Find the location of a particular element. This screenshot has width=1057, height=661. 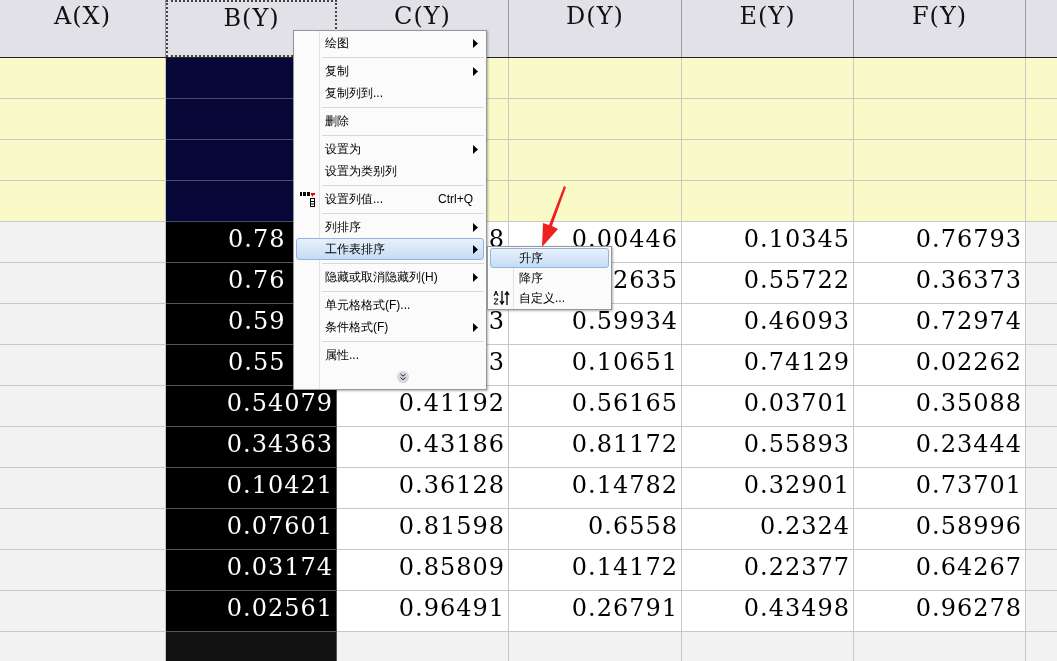

table-cell: 0.59934 is located at coordinates (595, 324).